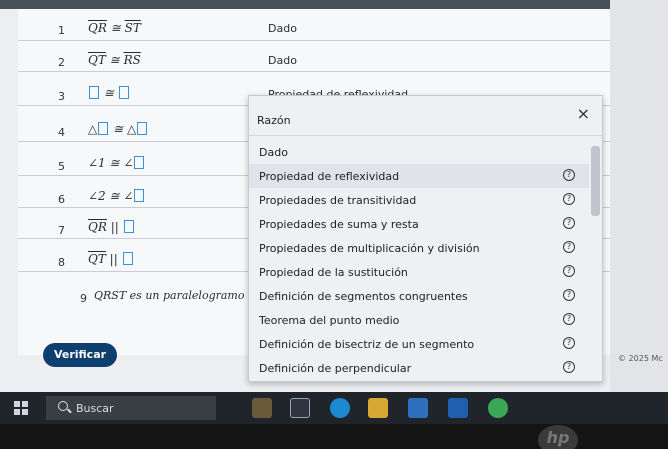 Image resolution: width=668 pixels, height=449 pixels. I want to click on row-statement: QRST es un paralelogramo, so click(169, 295).